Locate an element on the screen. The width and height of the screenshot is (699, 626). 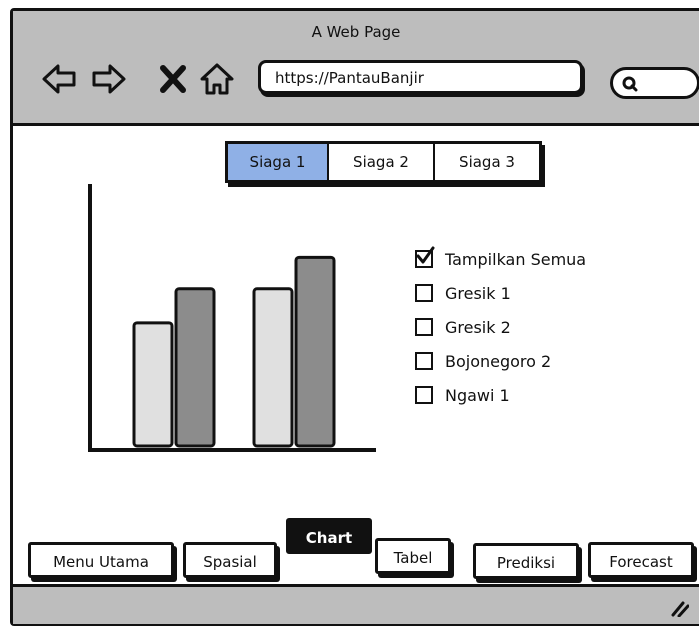
home-icon is located at coordinates (217, 79).